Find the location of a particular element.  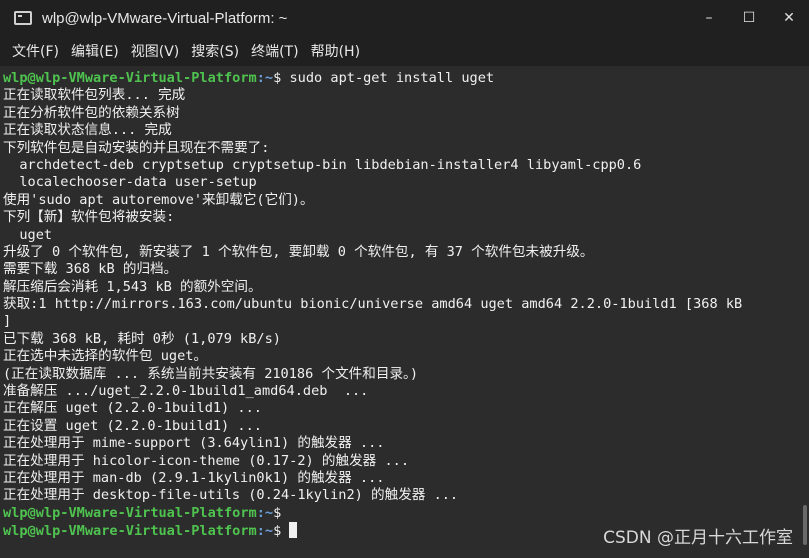

command-text: sudo apt-get install uget is located at coordinates (392, 78).